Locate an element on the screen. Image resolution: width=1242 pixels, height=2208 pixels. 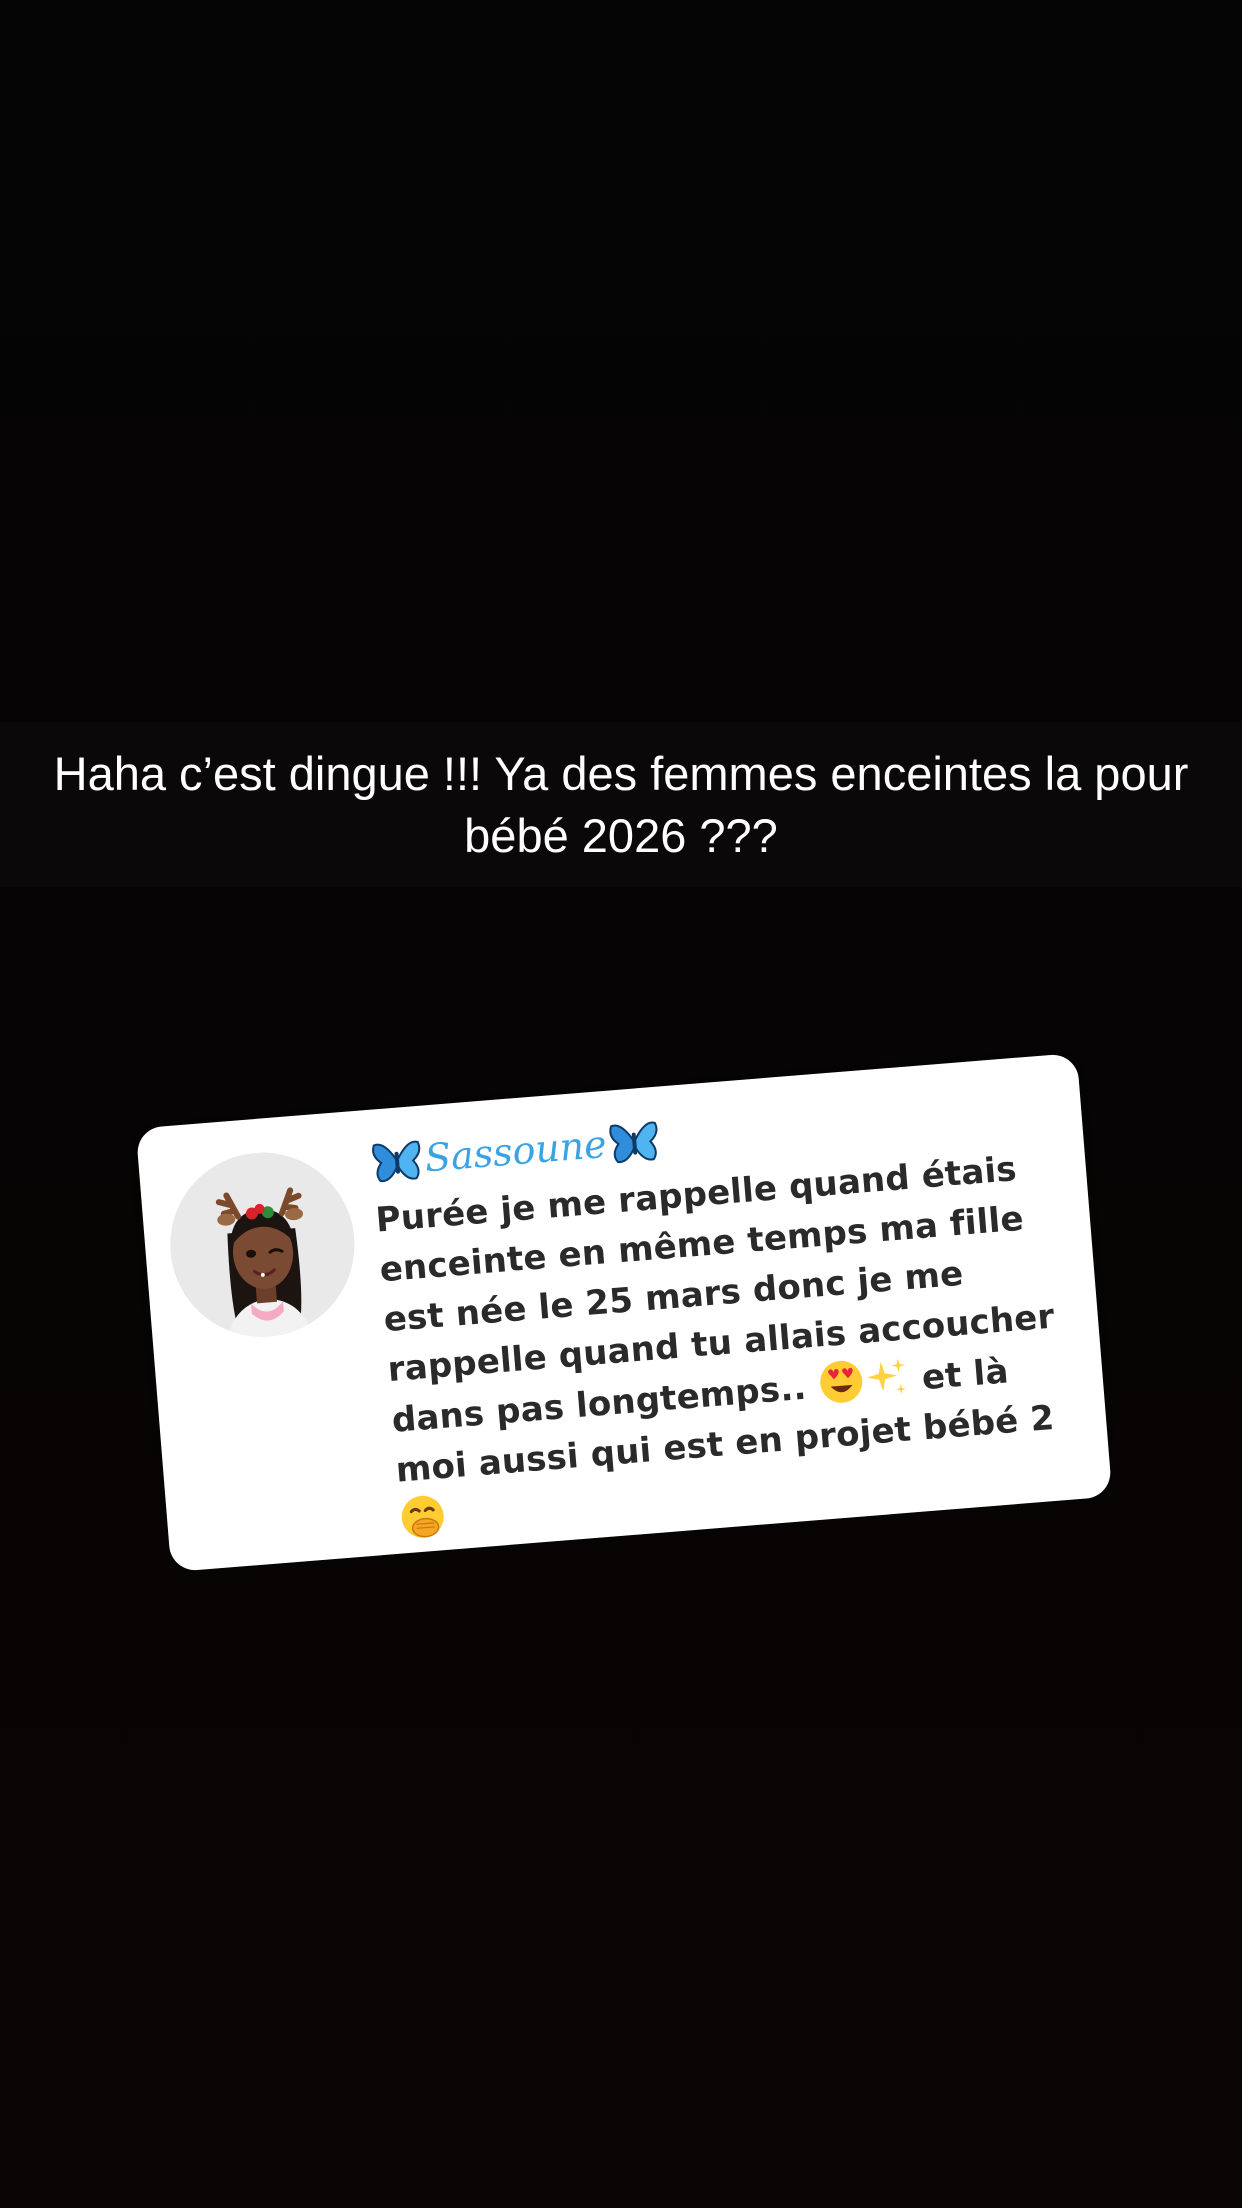
author-name: Sassoune is located at coordinates (516, 1151).